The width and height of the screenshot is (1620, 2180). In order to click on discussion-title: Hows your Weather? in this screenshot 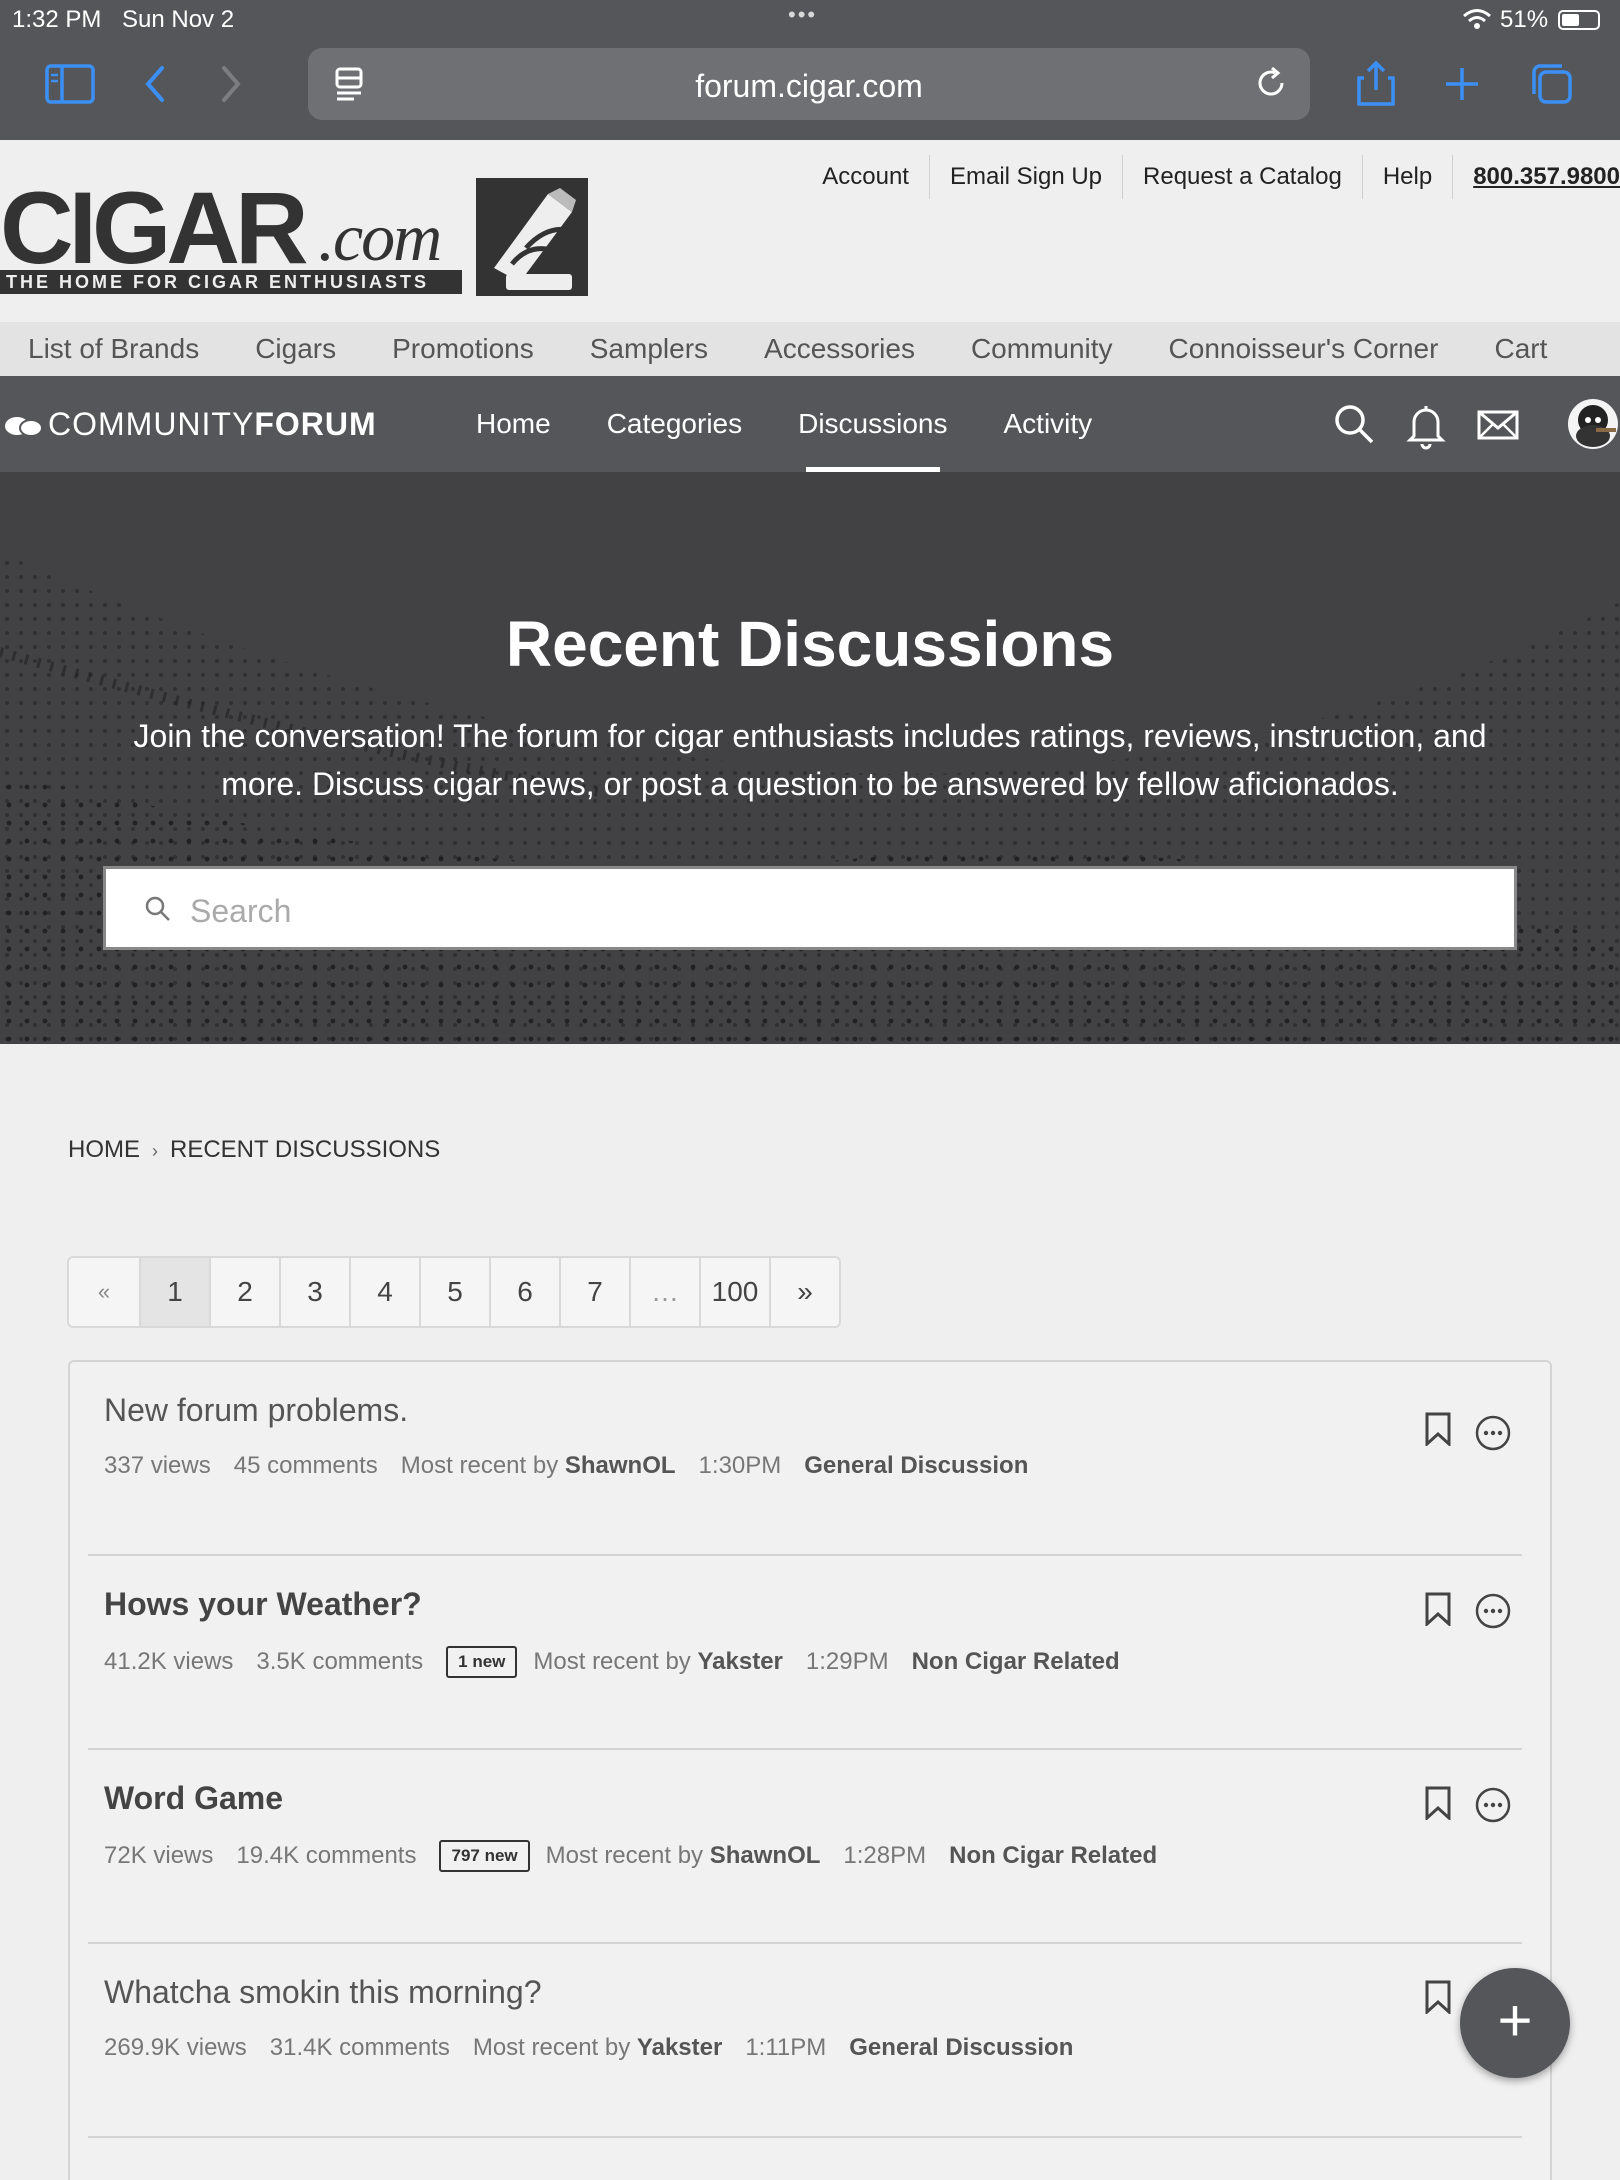, I will do `click(263, 1604)`.